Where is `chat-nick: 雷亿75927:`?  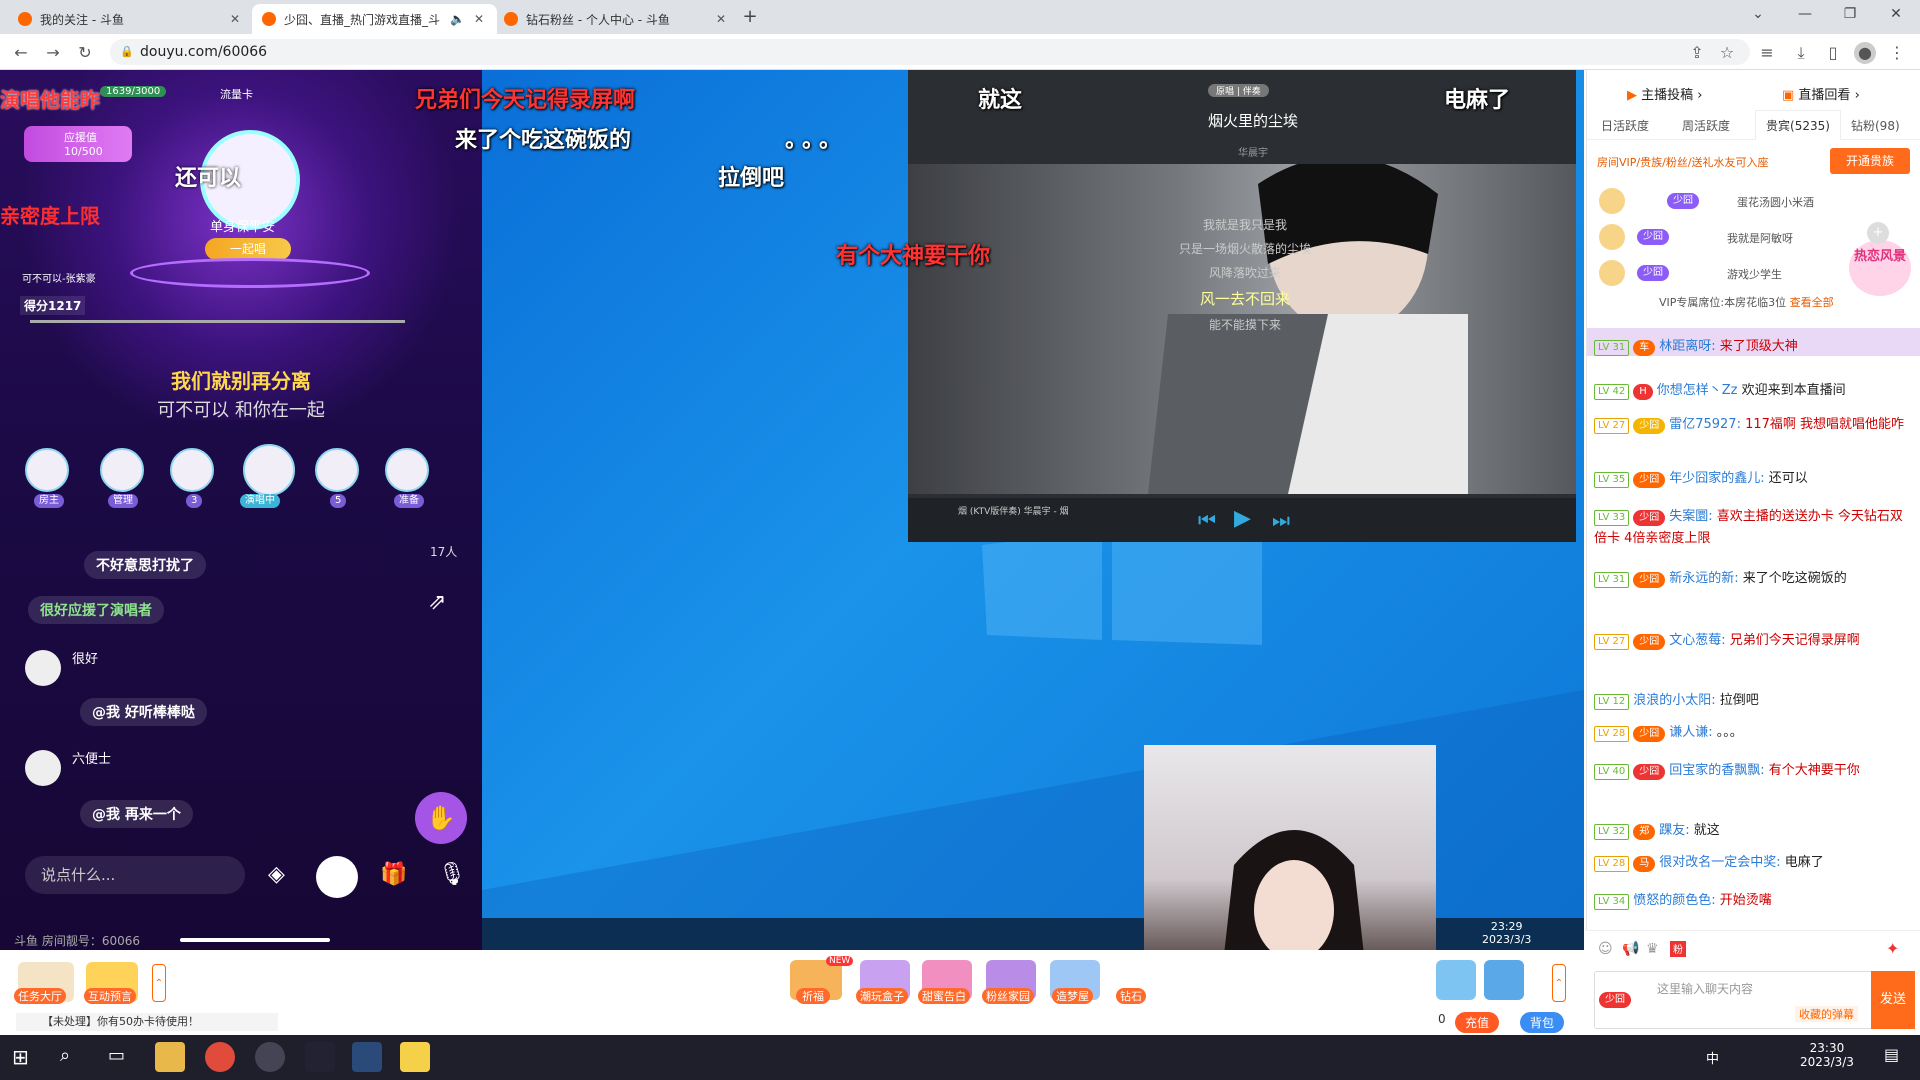 chat-nick: 雷亿75927: is located at coordinates (1705, 424).